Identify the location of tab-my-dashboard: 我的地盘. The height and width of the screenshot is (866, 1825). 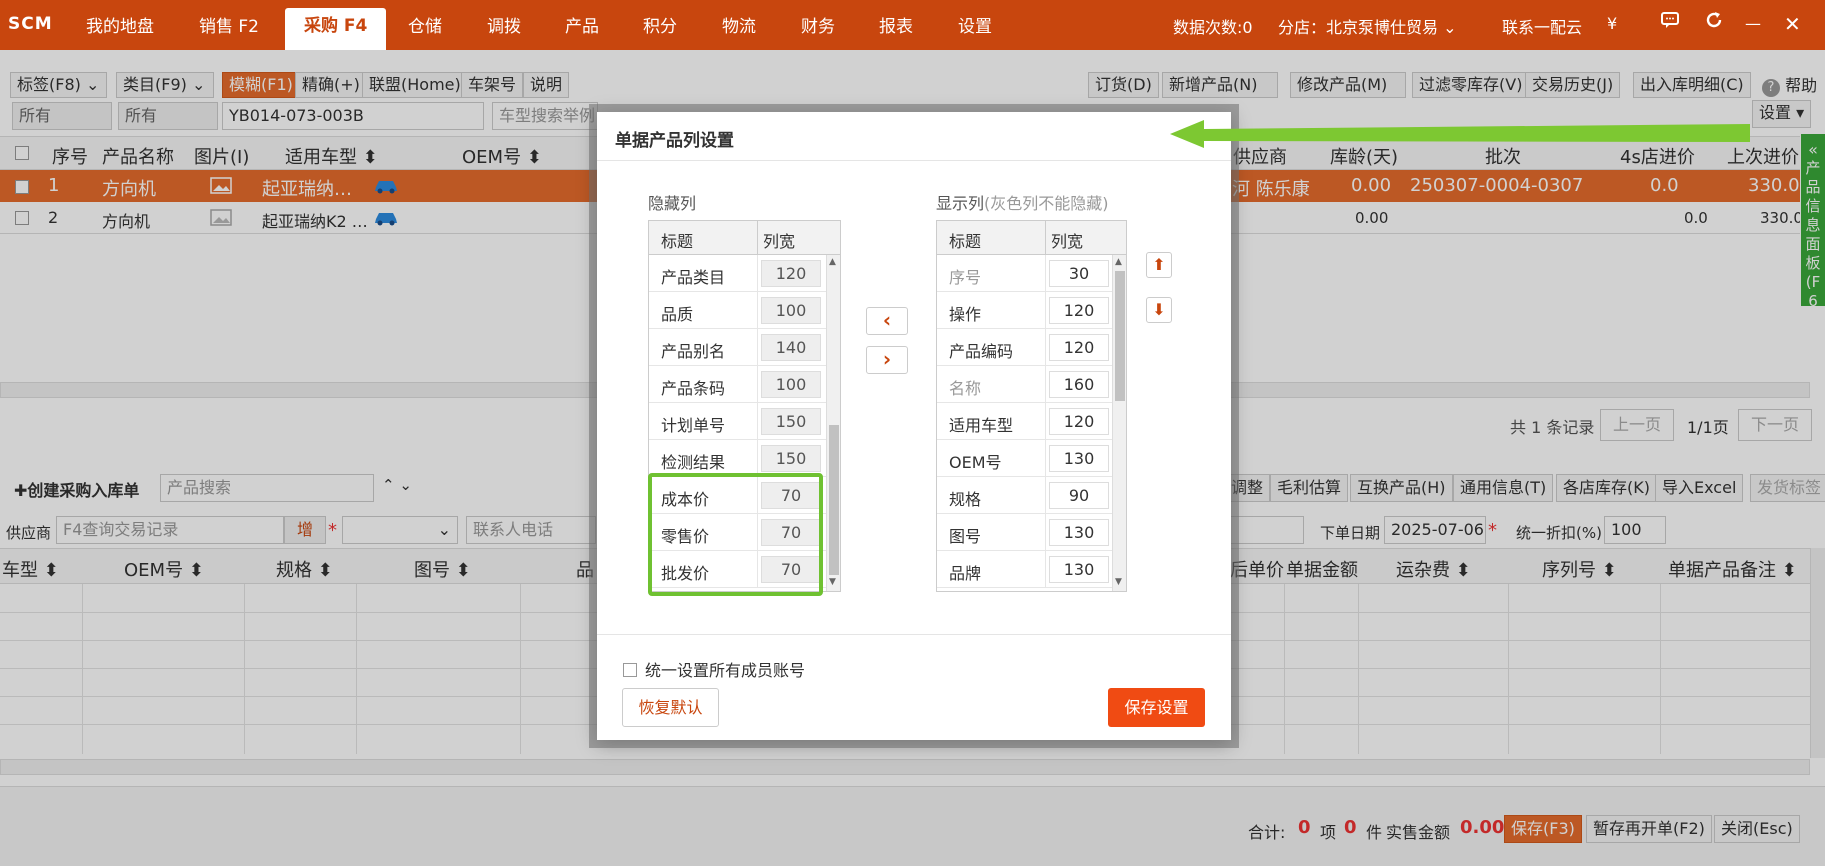
(120, 24).